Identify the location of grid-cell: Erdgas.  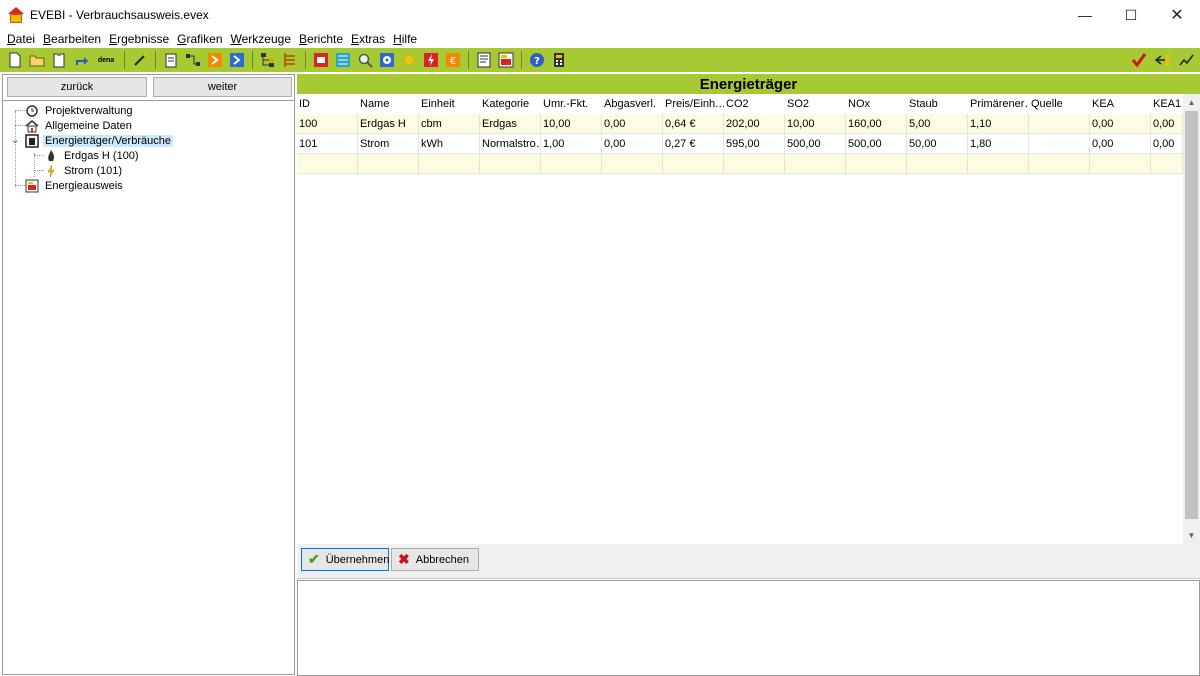
(510, 123).